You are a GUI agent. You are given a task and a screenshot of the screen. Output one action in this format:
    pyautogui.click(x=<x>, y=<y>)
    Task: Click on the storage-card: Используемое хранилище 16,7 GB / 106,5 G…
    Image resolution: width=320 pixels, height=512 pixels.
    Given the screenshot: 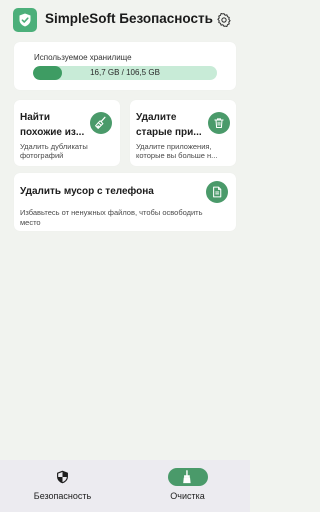 What is the action you would take?
    pyautogui.click(x=125, y=66)
    